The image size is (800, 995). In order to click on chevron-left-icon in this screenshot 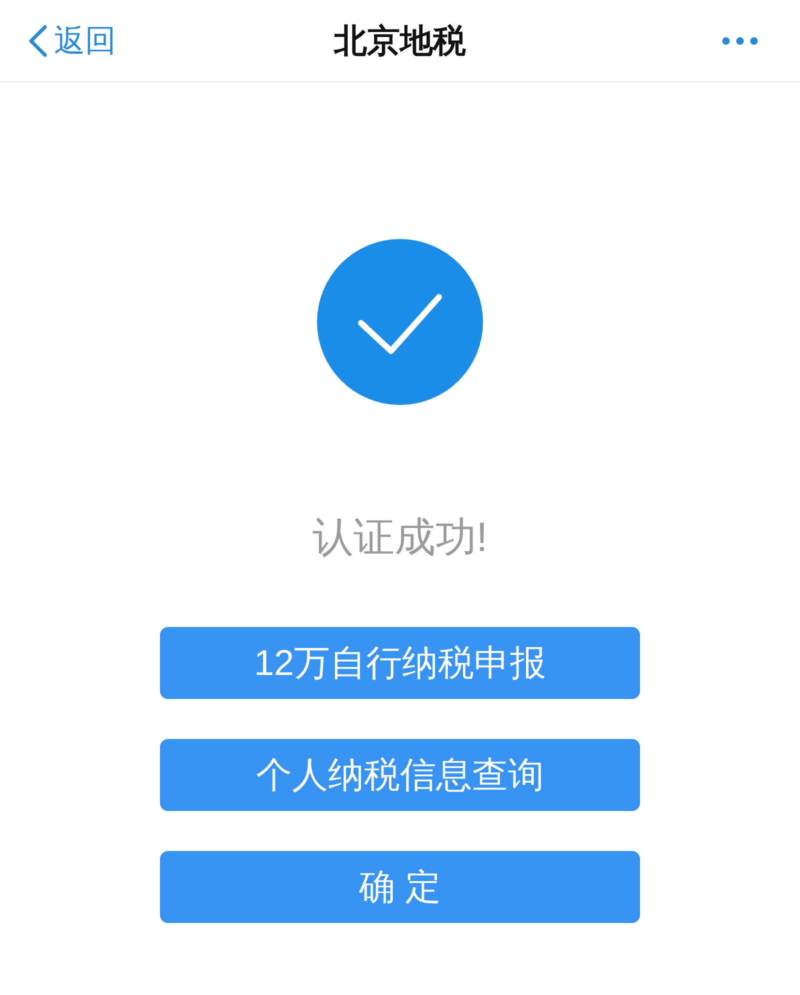, I will do `click(38, 40)`.